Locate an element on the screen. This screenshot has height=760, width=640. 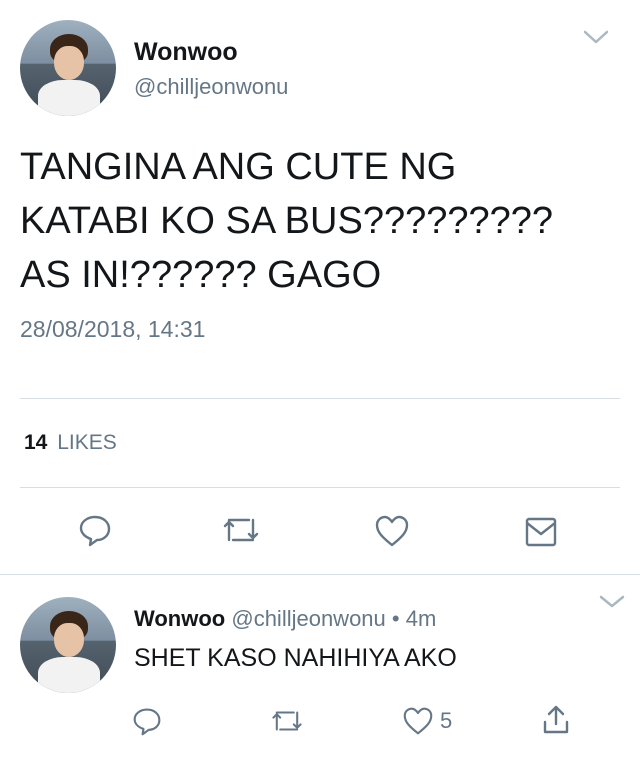
reply-header: Wonwoo @chilljeonwonu • 4m is located at coordinates (285, 619).